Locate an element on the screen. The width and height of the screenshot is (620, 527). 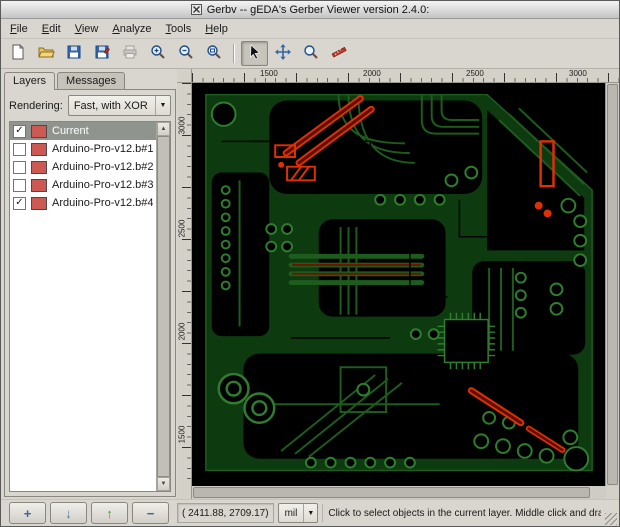
zoom-fit-button is located at coordinates (213, 53).